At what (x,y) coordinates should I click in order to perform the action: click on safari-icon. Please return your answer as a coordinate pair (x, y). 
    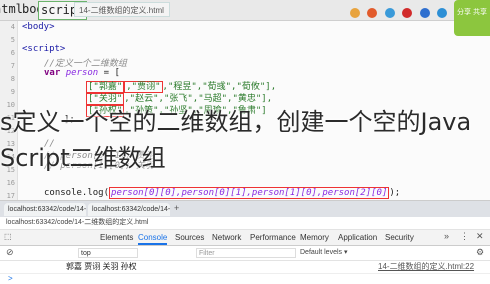
    Looking at the image, I should click on (389, 13).